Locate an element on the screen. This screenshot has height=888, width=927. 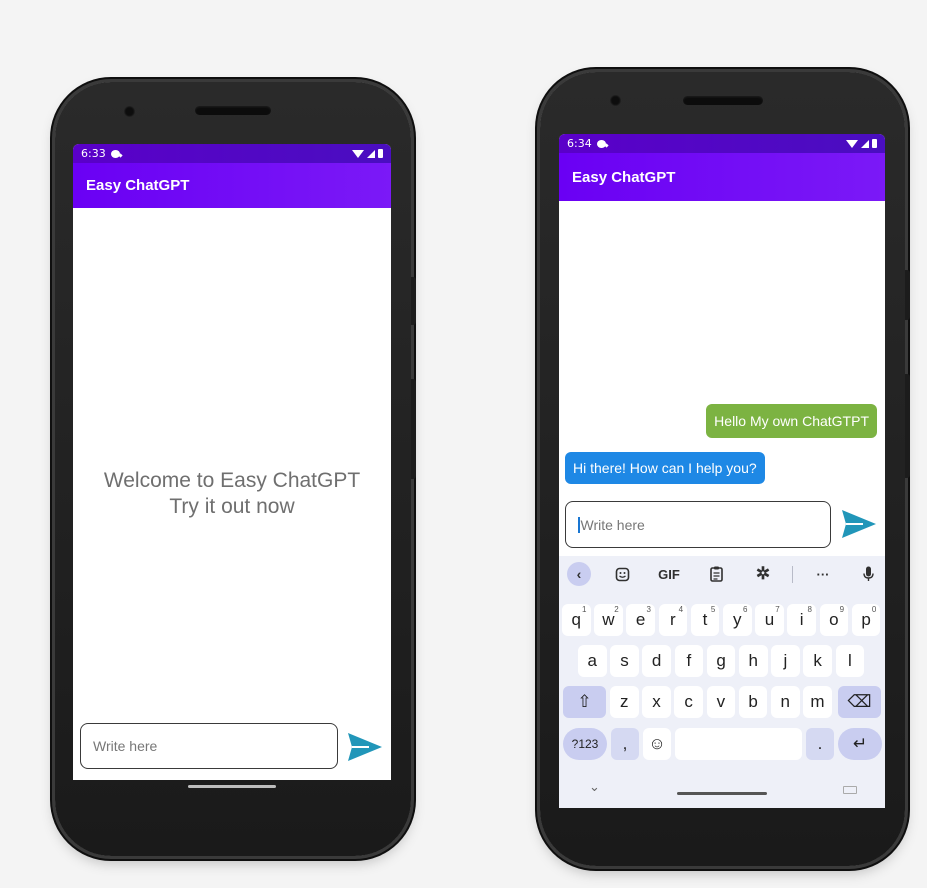
keyboard-nav-bar: ⌄ is located at coordinates (722, 793).